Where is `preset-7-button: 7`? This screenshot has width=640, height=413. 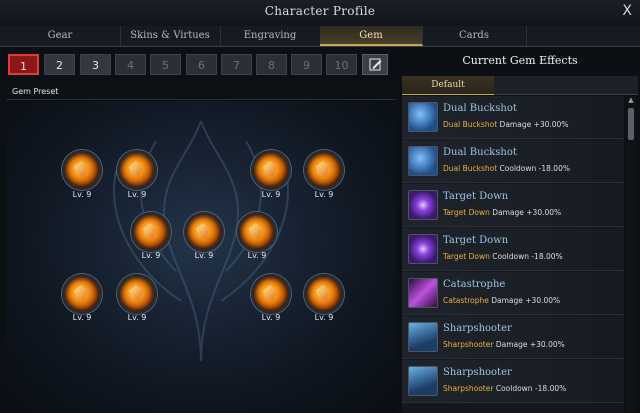
preset-7-button: 7 is located at coordinates (236, 64).